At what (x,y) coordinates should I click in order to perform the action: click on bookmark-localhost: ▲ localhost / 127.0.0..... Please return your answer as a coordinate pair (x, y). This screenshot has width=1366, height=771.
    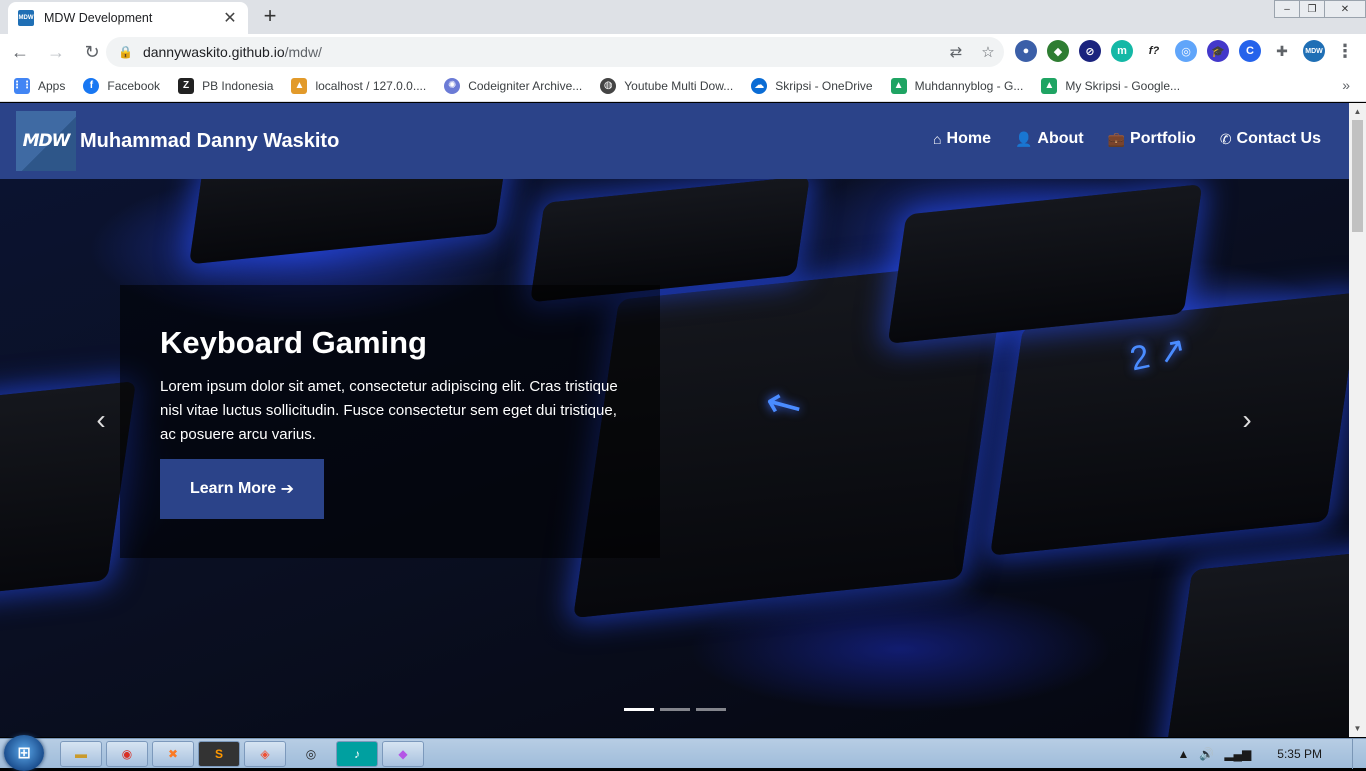
    Looking at the image, I should click on (359, 85).